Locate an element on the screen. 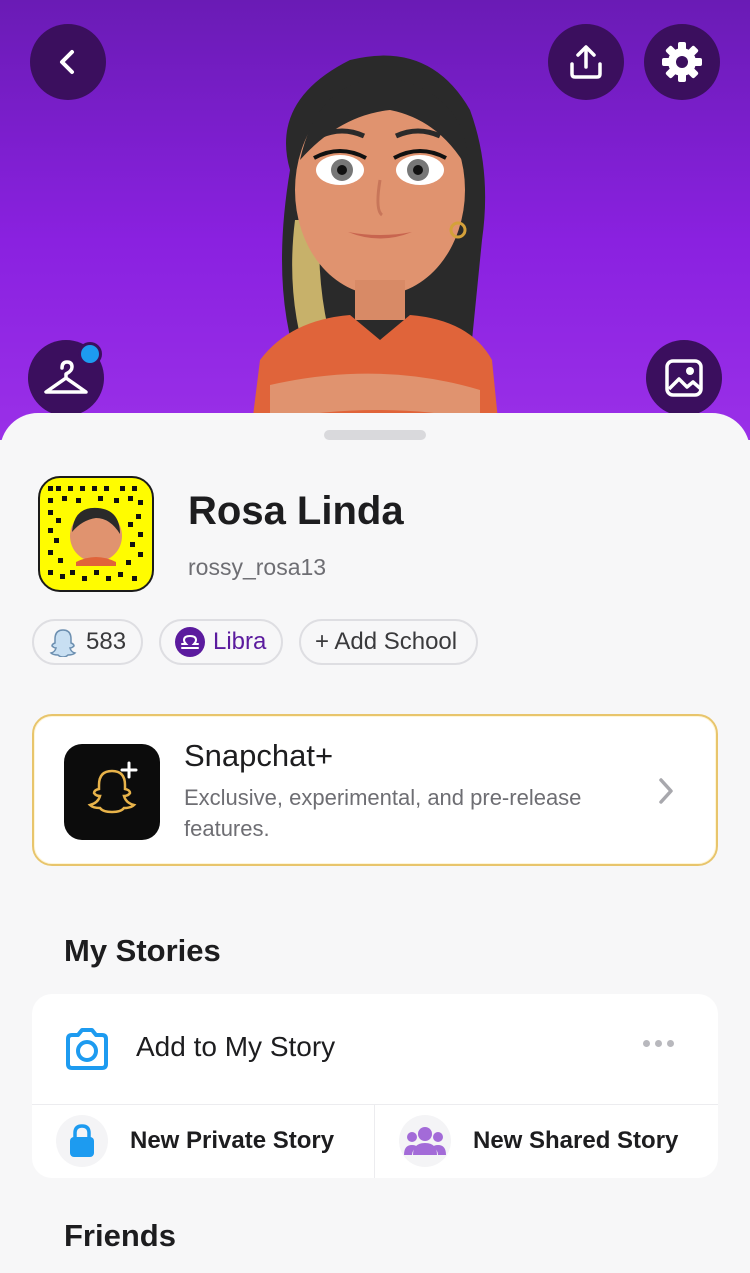  snapchat-plus-icon is located at coordinates (112, 792).